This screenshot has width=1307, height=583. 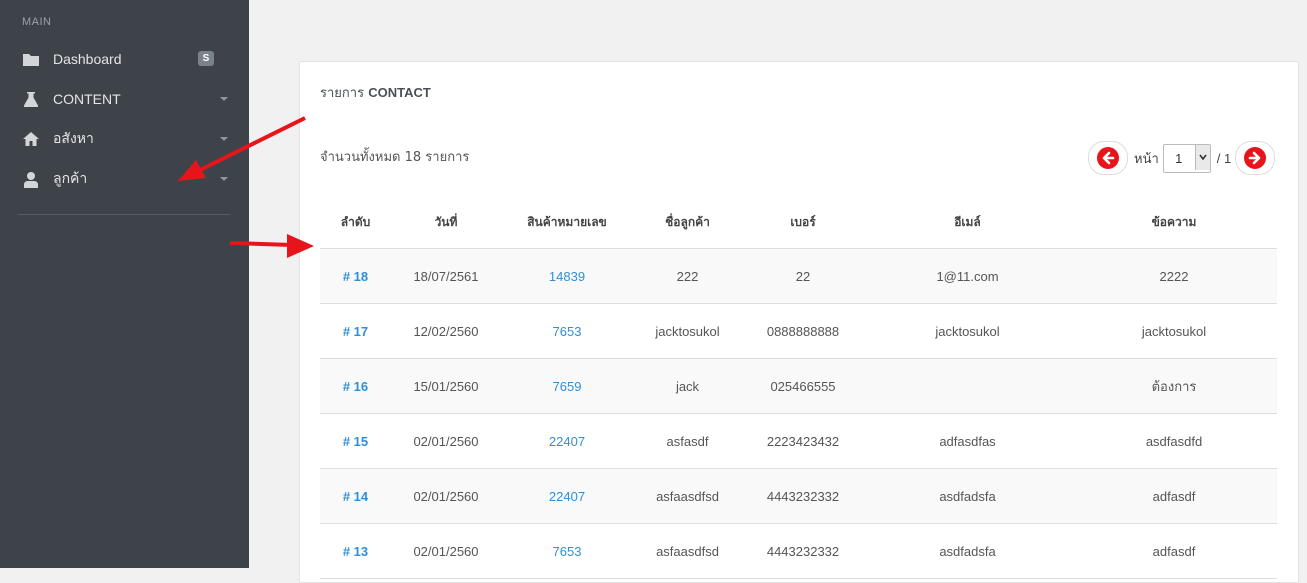 I want to click on panel-title-prefix: รายการ, so click(x=342, y=93).